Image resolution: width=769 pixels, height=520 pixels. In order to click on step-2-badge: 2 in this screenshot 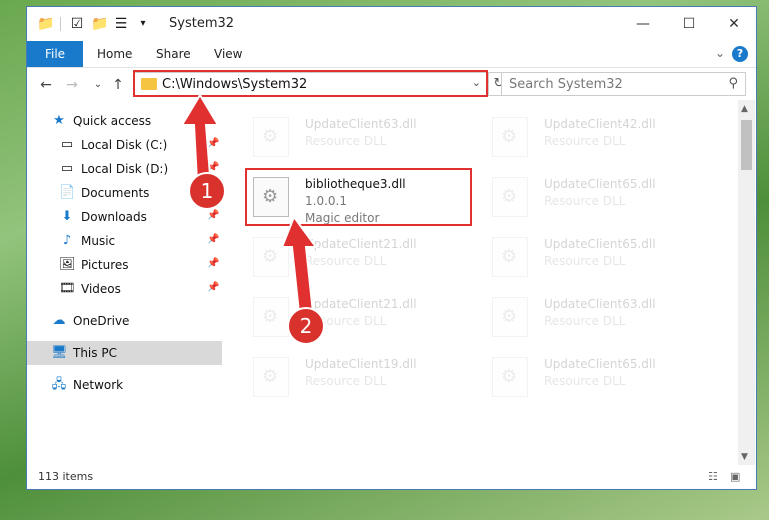, I will do `click(306, 326)`.